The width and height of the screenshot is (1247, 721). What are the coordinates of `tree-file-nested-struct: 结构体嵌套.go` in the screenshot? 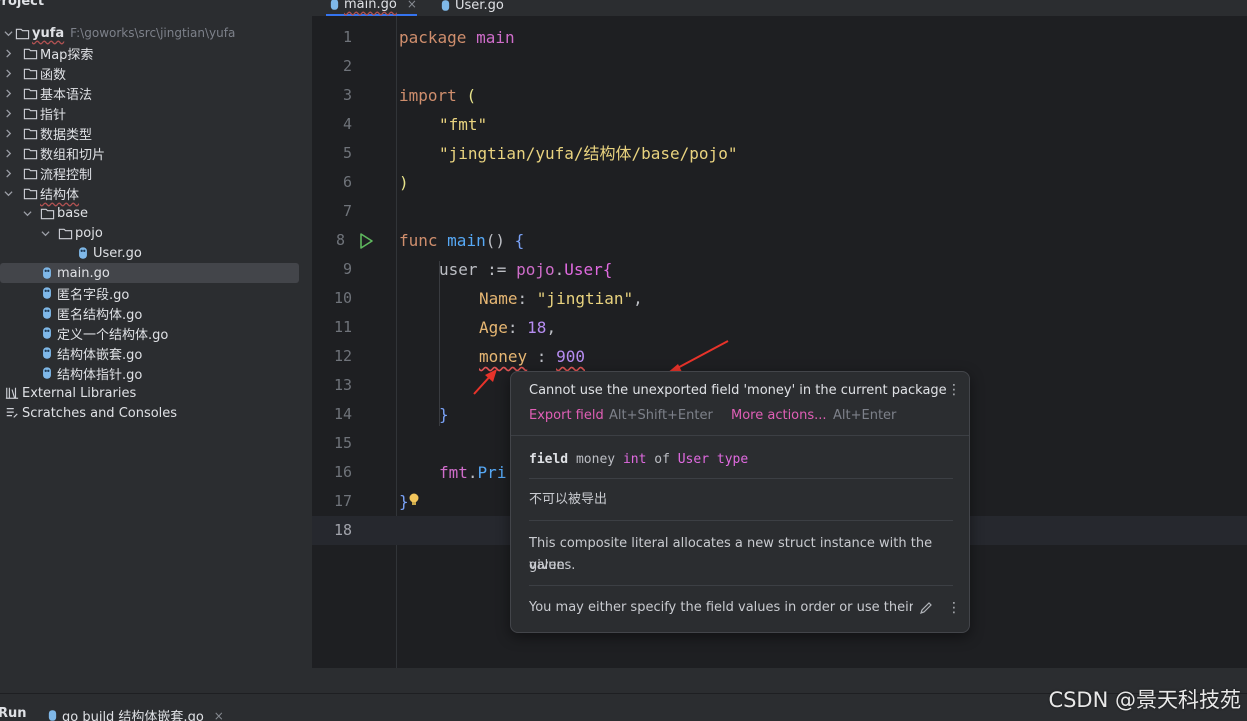 It's located at (149, 353).